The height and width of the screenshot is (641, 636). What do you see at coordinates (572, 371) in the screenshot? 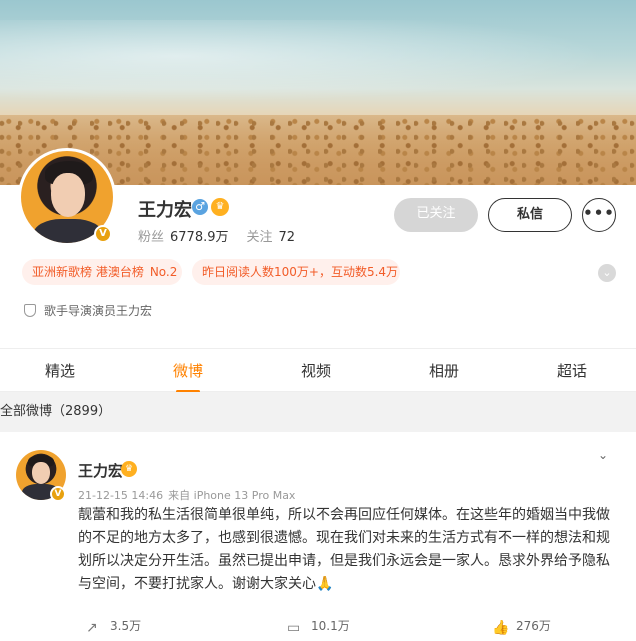
I see `tab-supertopic: 超话` at bounding box center [572, 371].